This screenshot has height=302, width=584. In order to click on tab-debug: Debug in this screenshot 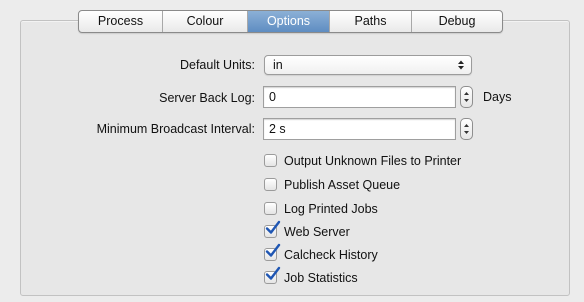, I will do `click(457, 21)`.